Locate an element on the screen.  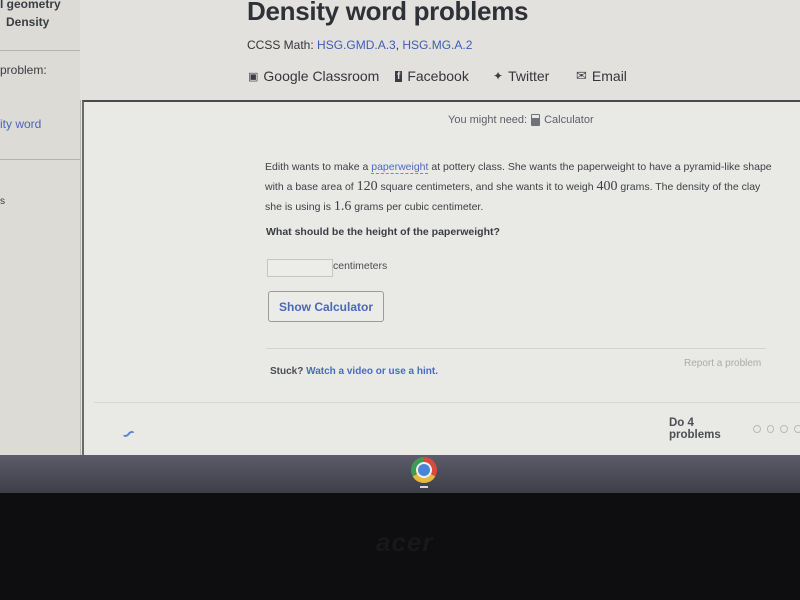
share-google-classroom: ▣ Google Classroom is located at coordinates (313, 76).